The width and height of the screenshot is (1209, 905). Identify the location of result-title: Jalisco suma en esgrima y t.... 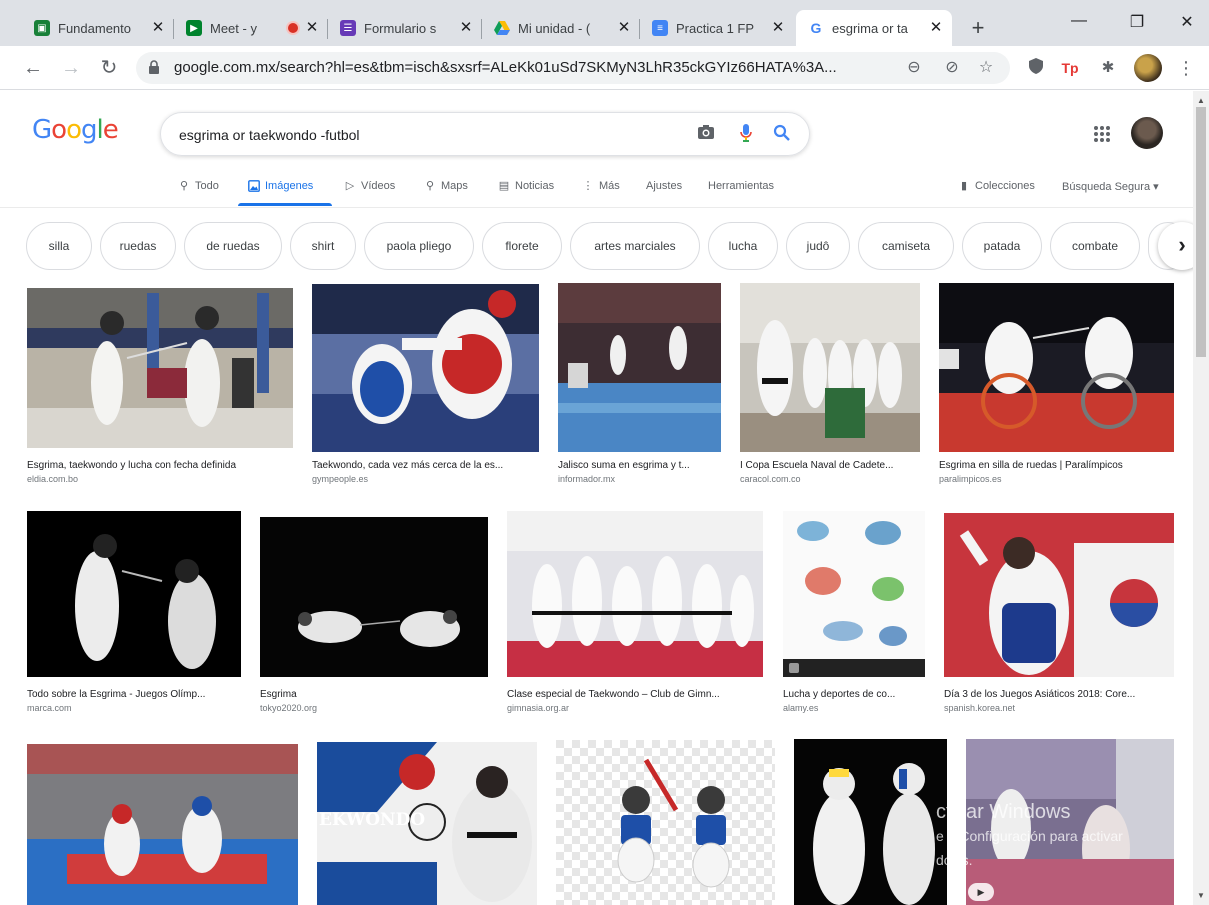
(639, 465).